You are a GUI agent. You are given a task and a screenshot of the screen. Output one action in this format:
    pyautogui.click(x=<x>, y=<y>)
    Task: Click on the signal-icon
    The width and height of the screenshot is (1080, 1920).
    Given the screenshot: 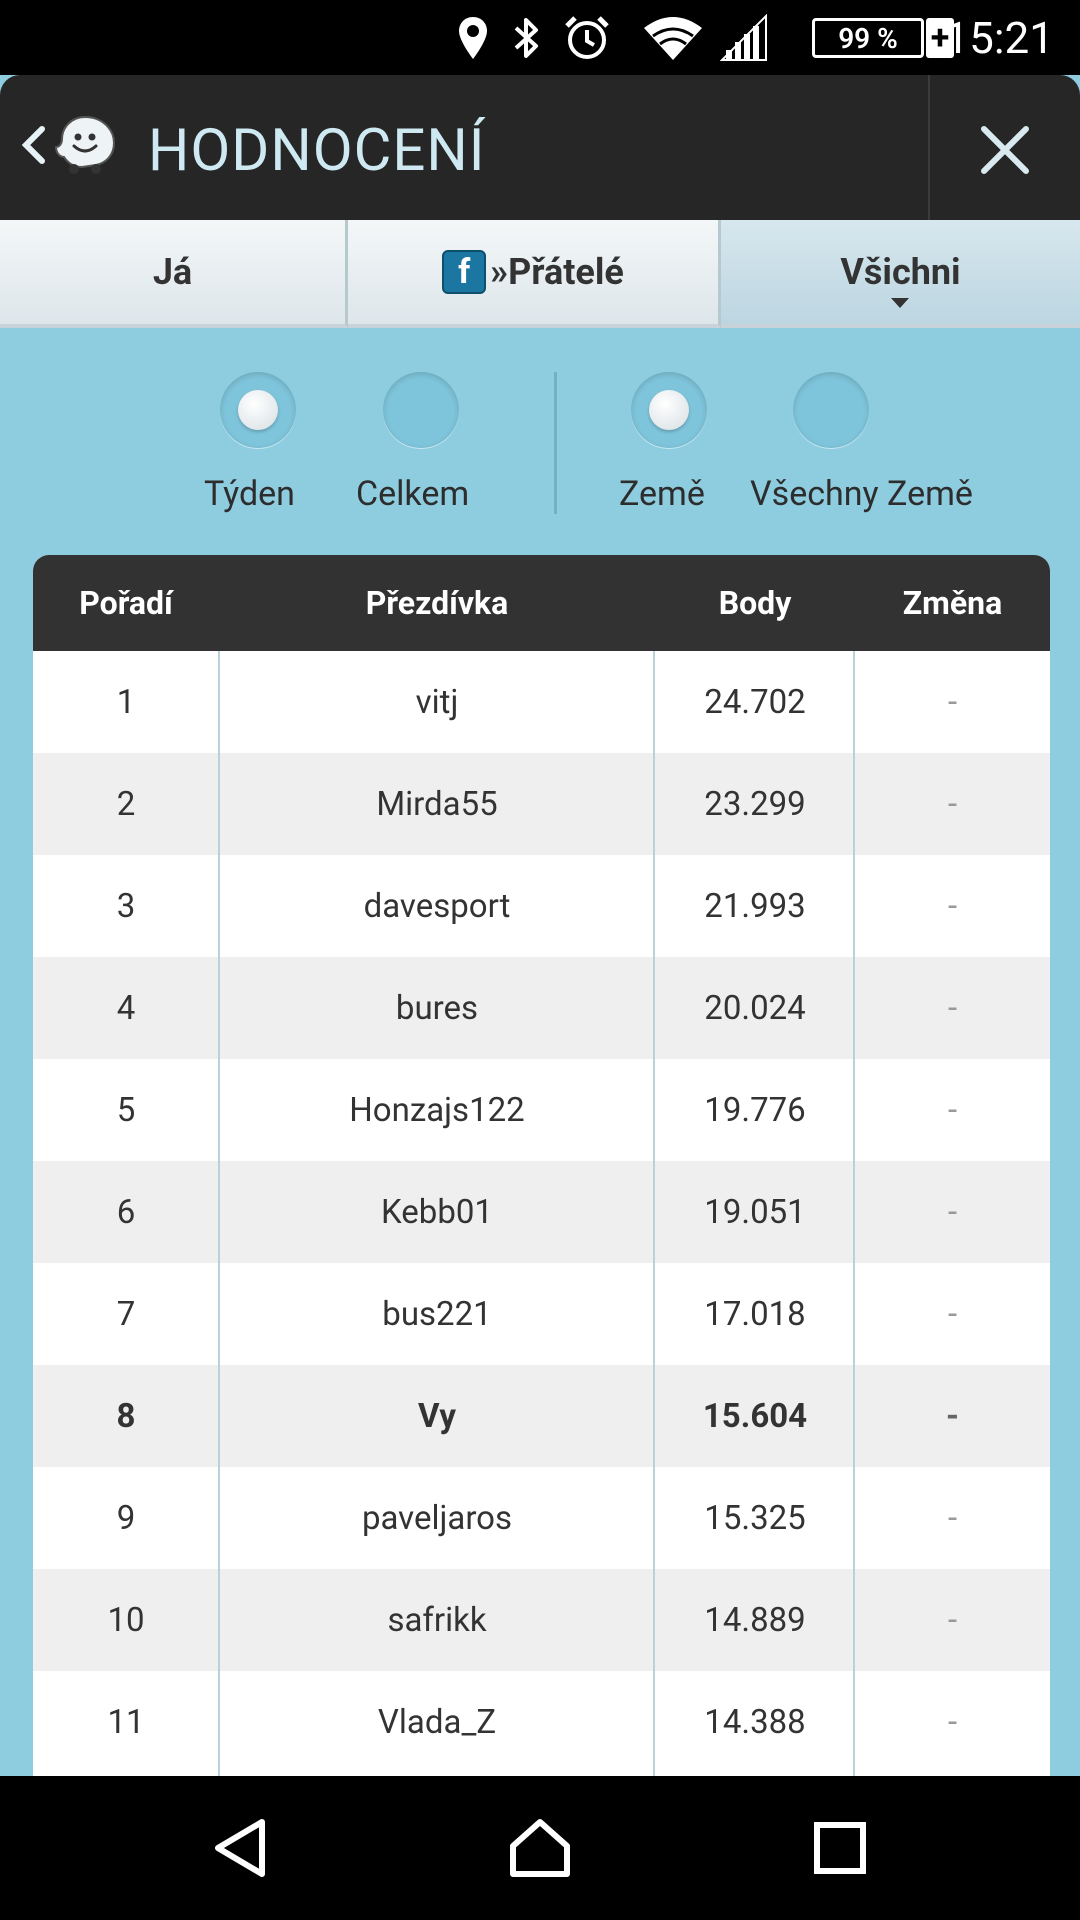 What is the action you would take?
    pyautogui.click(x=744, y=38)
    